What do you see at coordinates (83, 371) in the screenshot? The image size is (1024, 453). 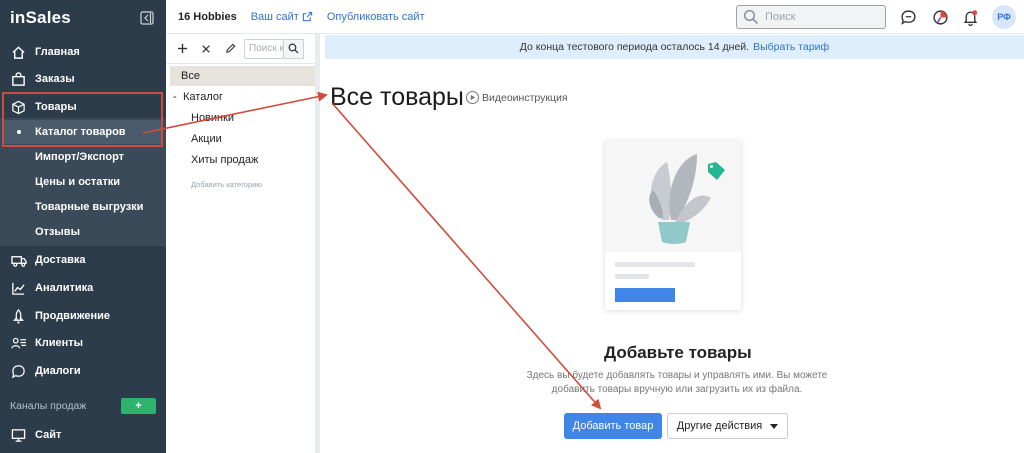 I see `sidebar-item-dialogs: Диалоги` at bounding box center [83, 371].